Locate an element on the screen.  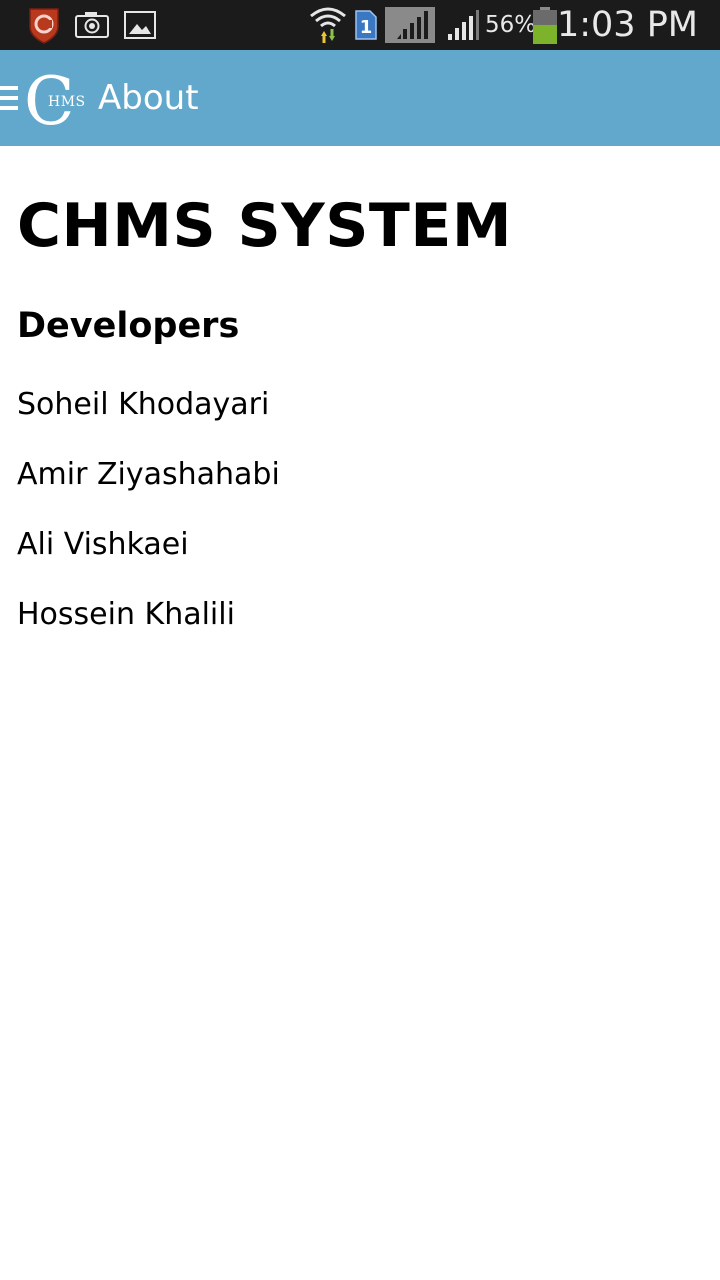
camera-icon is located at coordinates (92, 25).